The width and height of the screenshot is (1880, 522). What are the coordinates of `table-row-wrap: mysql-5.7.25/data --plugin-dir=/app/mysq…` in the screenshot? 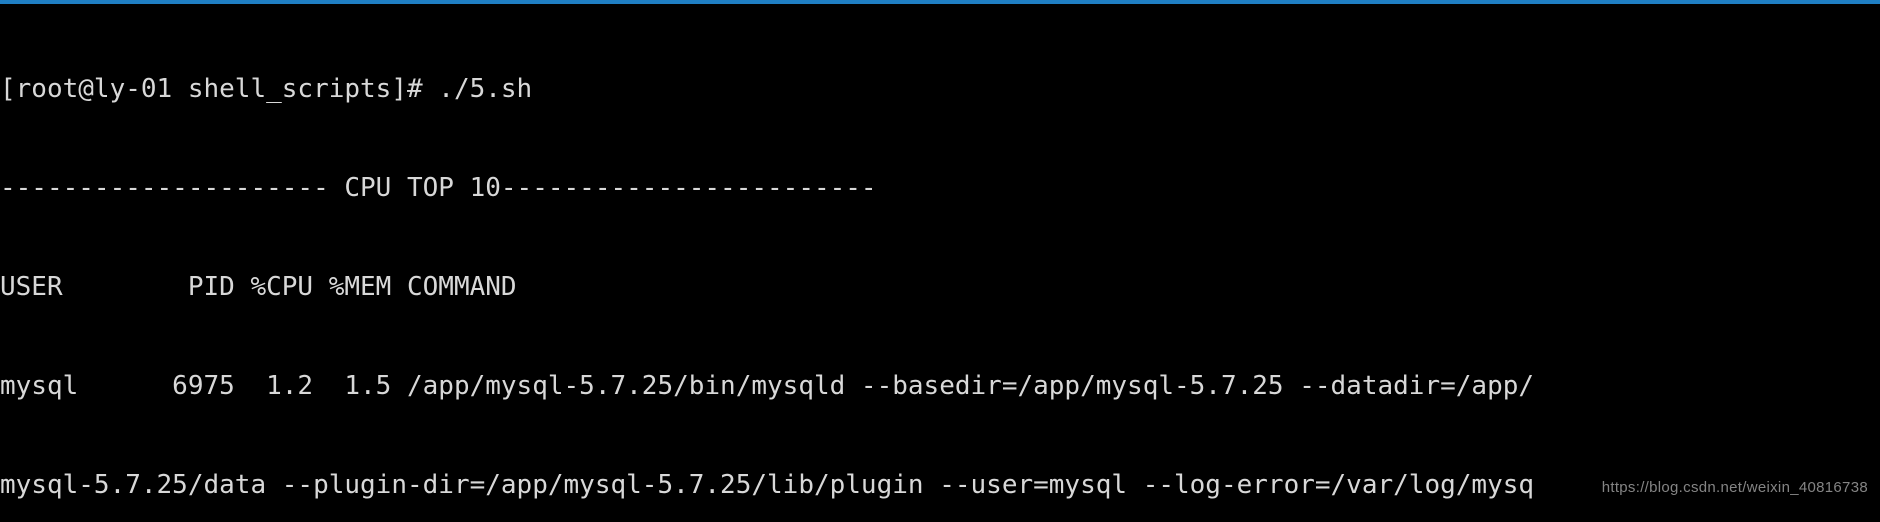 It's located at (767, 485).